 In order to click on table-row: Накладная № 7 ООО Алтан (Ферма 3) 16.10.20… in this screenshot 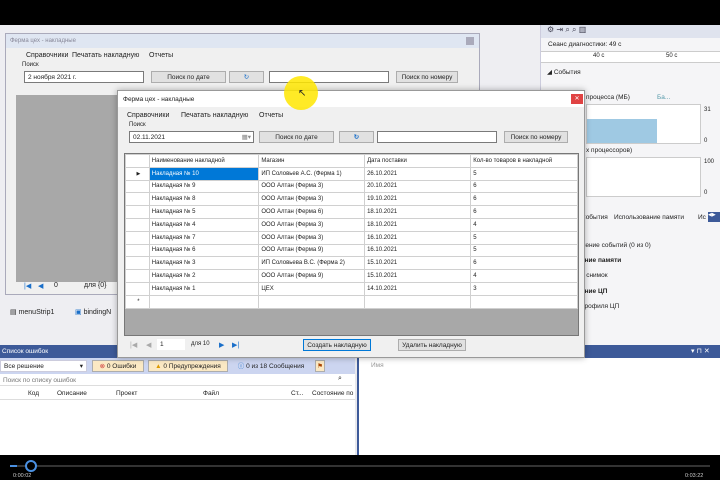, I will do `click(351, 237)`.